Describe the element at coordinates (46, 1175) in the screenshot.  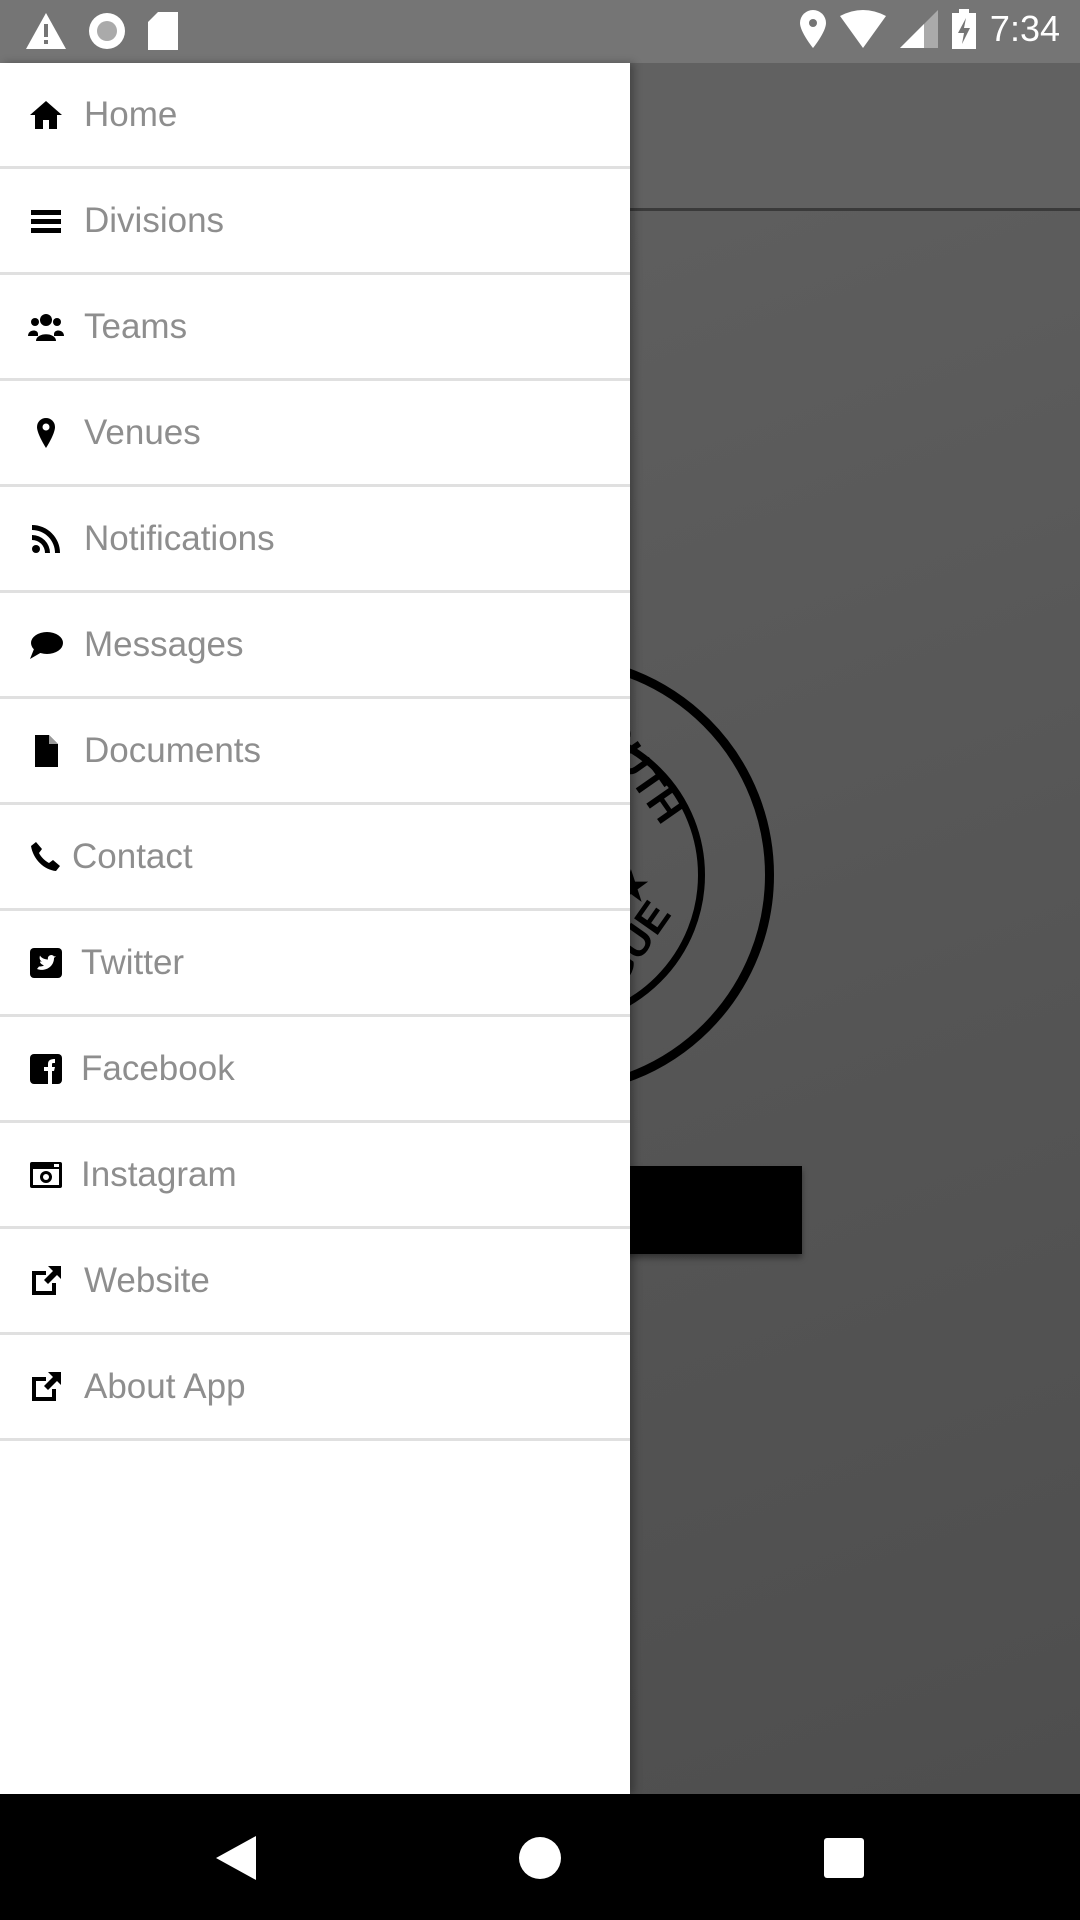
I see `instagram-icon` at that location.